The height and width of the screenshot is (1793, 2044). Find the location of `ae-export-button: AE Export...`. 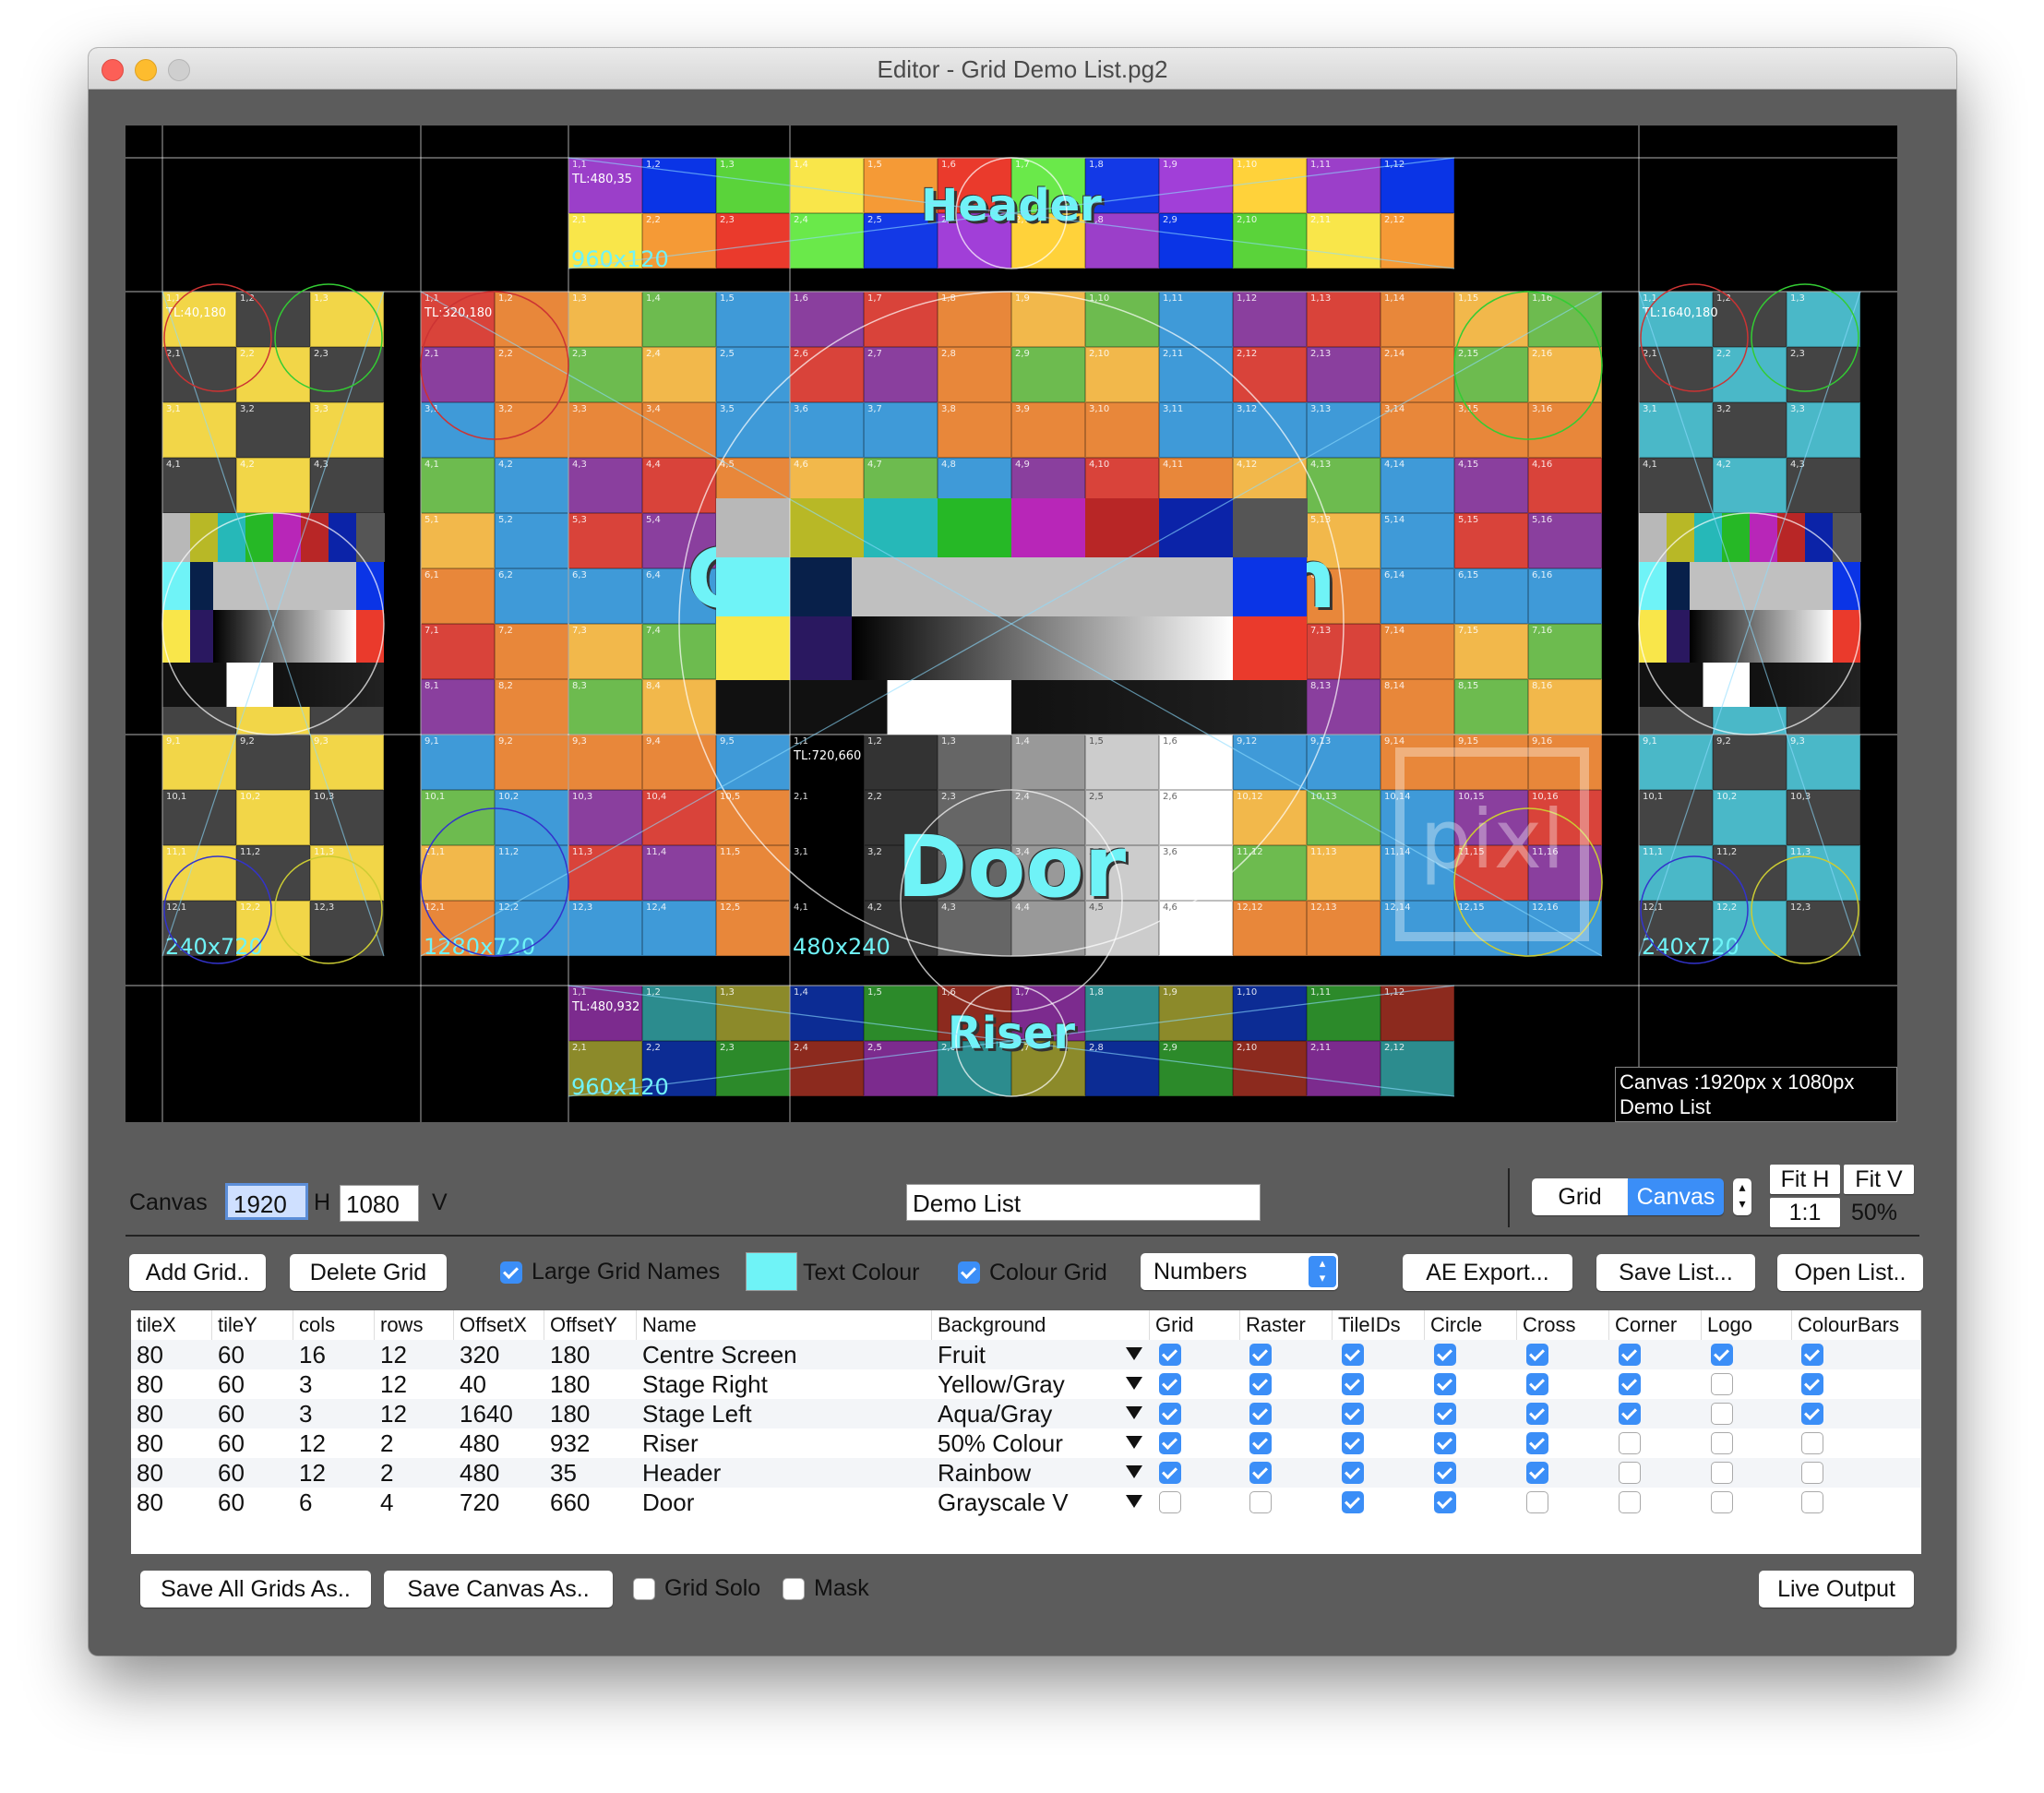

ae-export-button: AE Export... is located at coordinates (1487, 1272).